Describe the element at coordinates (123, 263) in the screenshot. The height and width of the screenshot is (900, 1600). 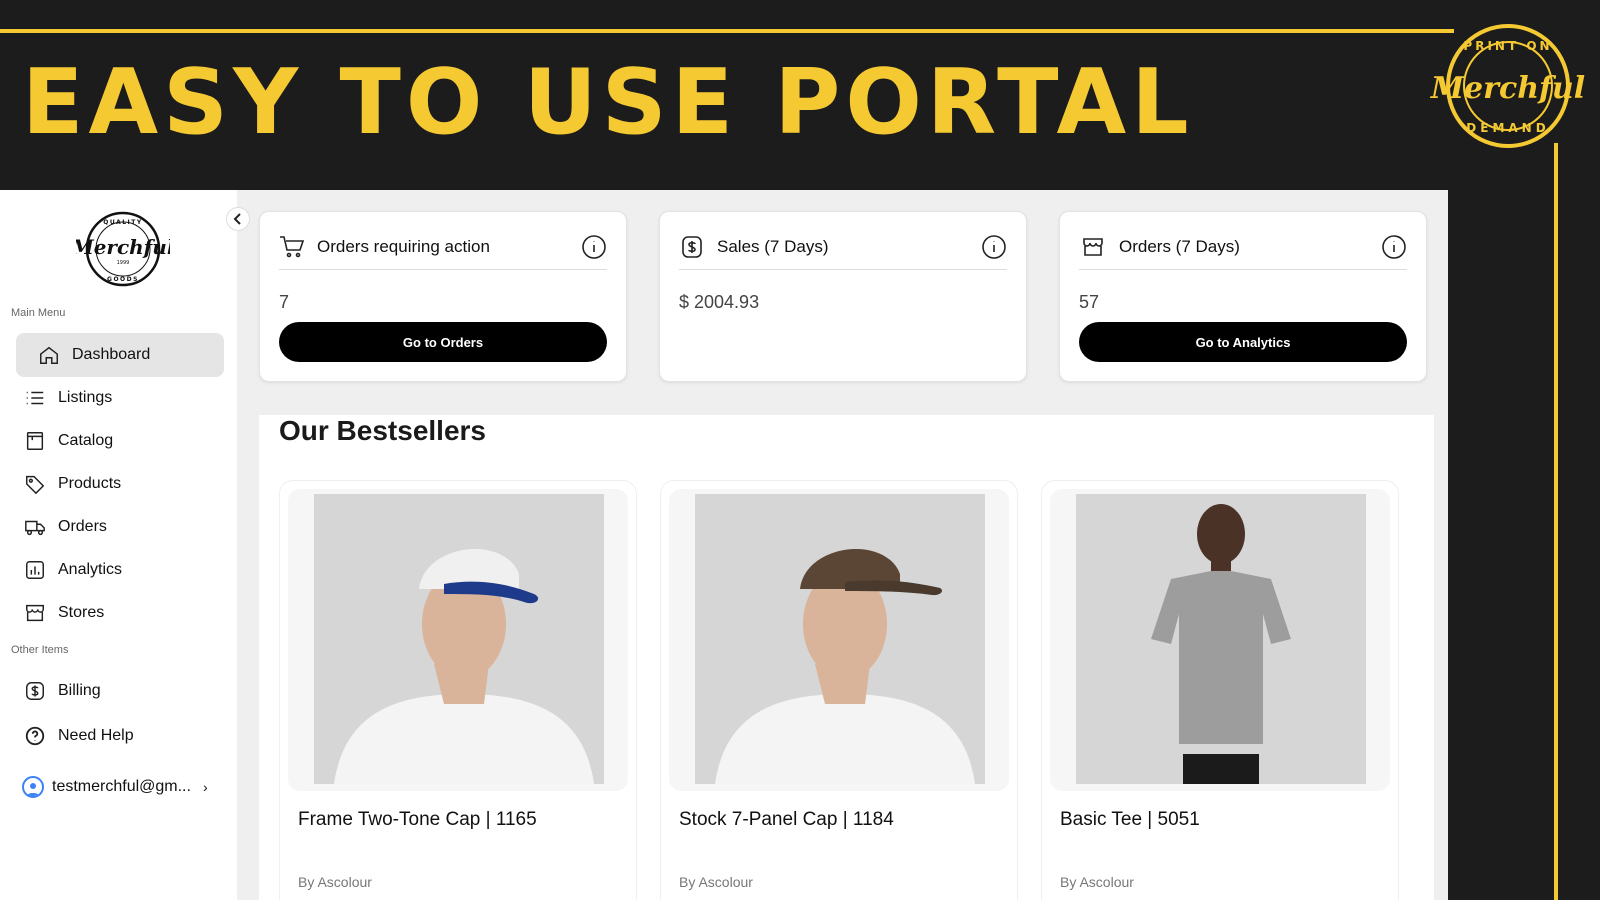
I see `svg-text: 1999` at that location.